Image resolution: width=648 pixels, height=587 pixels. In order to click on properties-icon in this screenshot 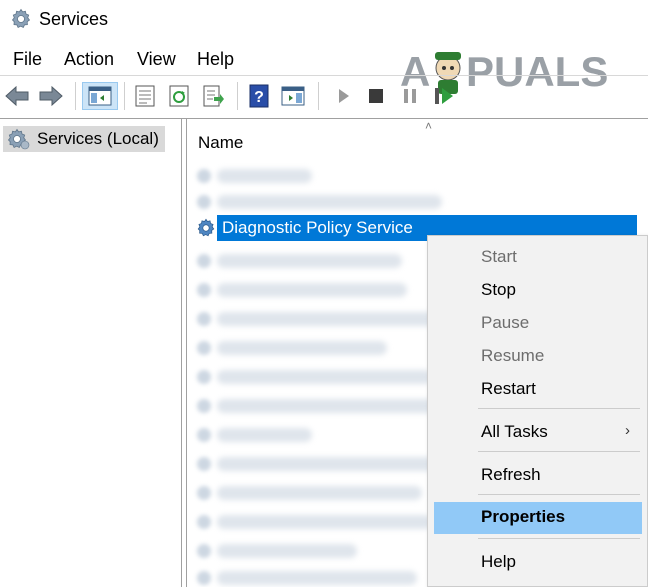, I will do `click(145, 96)`.